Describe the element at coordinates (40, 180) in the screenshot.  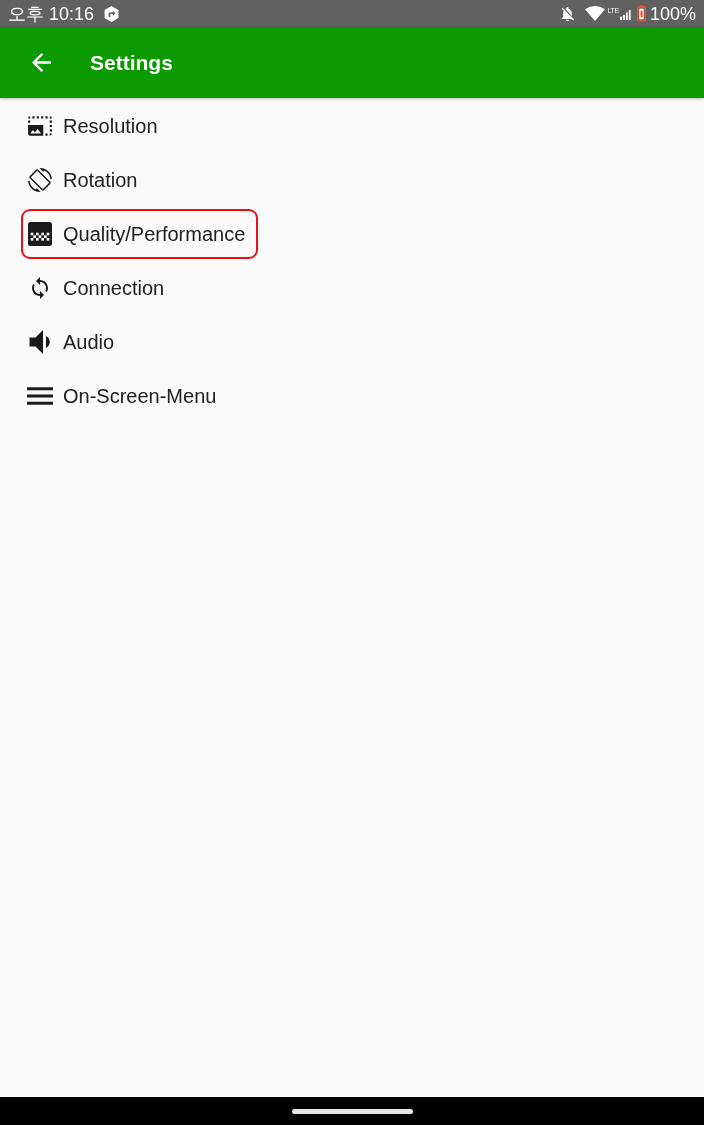
I see `screen-rotation-icon` at that location.